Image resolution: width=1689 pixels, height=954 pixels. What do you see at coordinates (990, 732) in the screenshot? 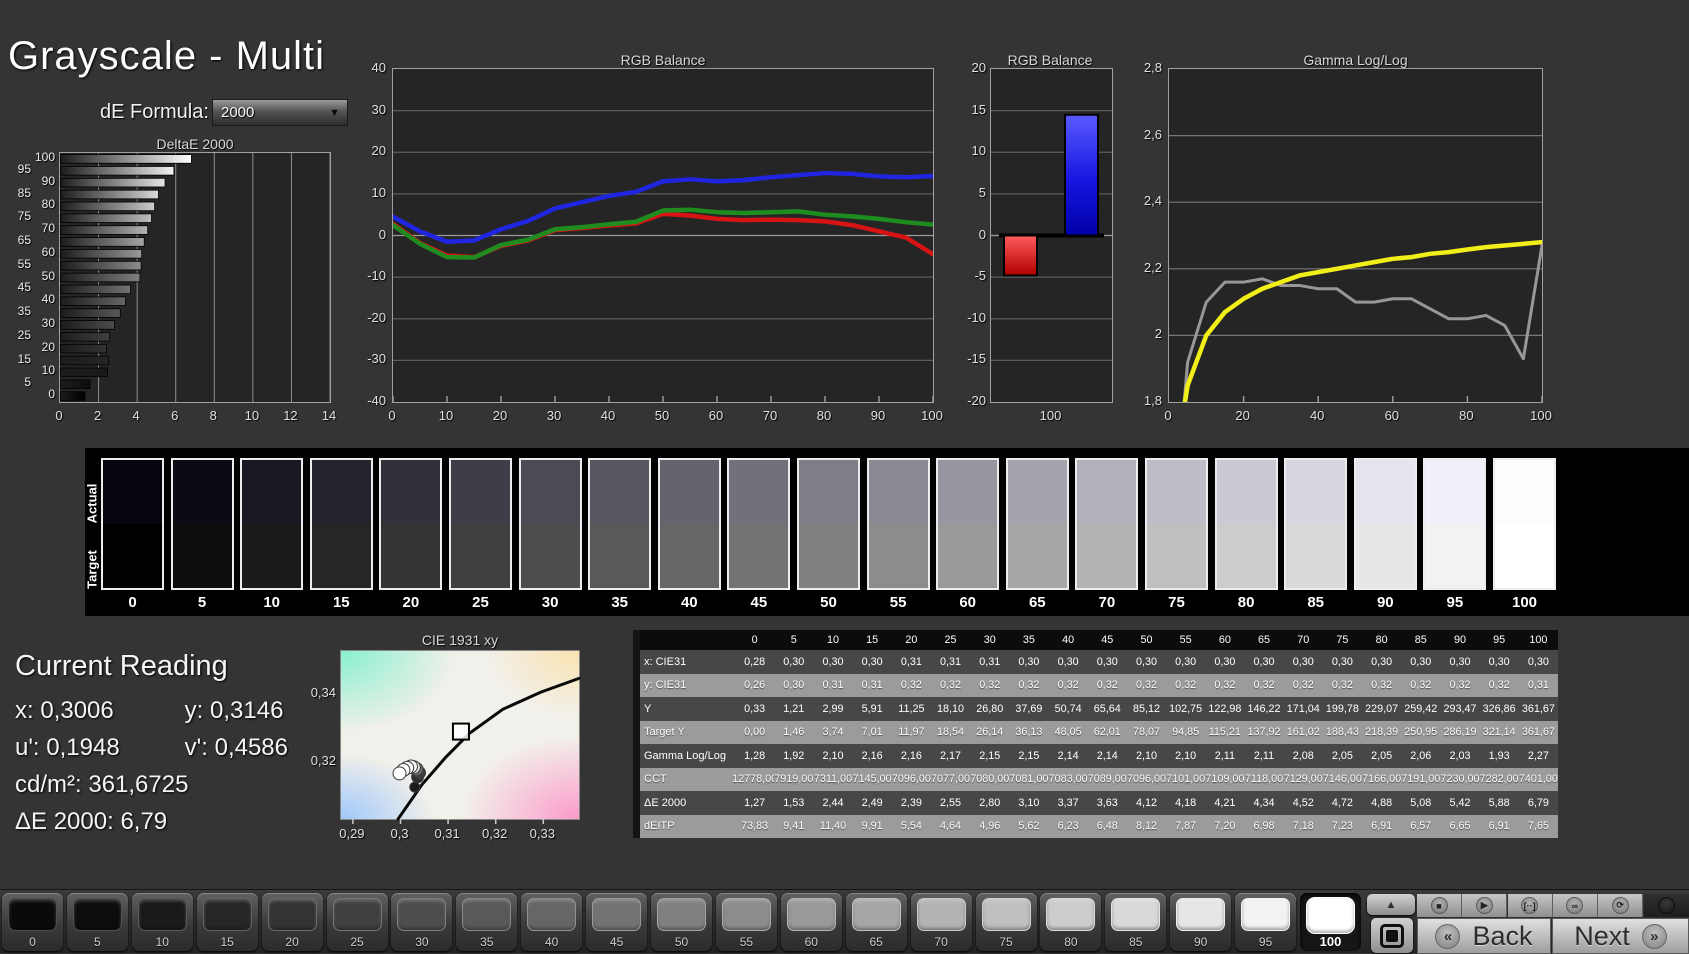
I see `table-cell-Target-Y-30: 26,14` at bounding box center [990, 732].